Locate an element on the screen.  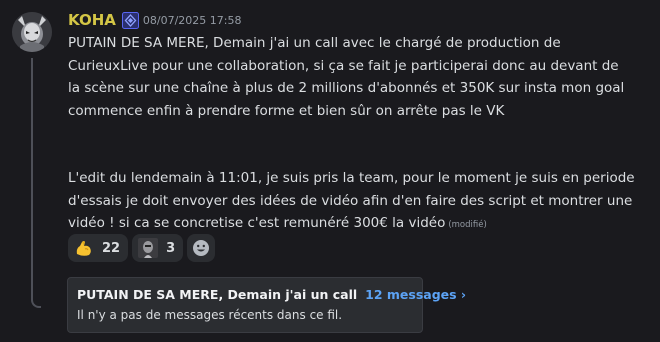
timestamp: 08/07/2025 17:58 is located at coordinates (192, 20).